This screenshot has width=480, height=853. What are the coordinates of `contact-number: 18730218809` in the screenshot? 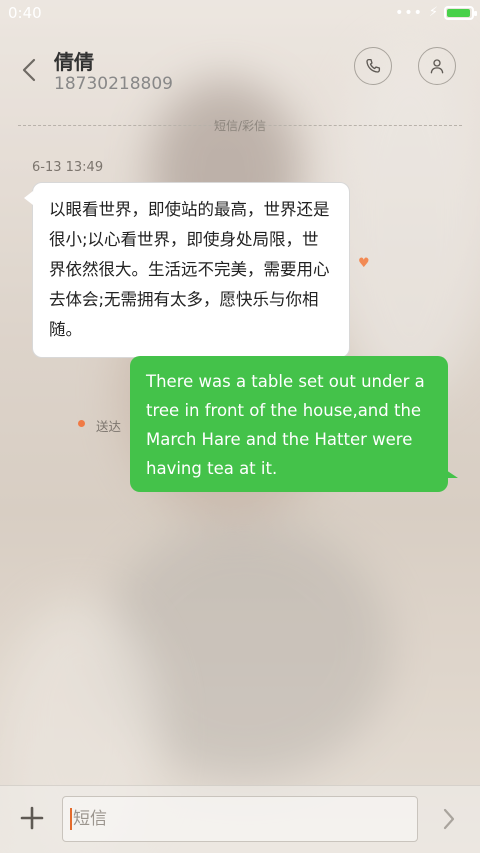 It's located at (113, 84).